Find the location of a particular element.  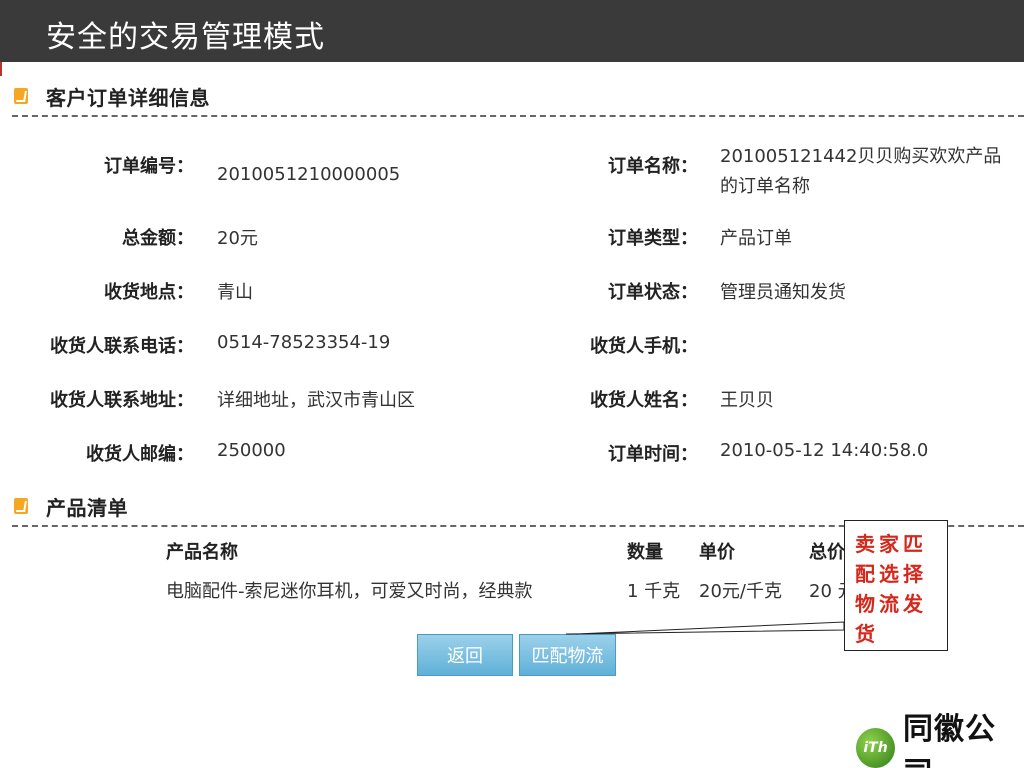

order-details-header: 客户订单详细信息 is located at coordinates (112, 96).